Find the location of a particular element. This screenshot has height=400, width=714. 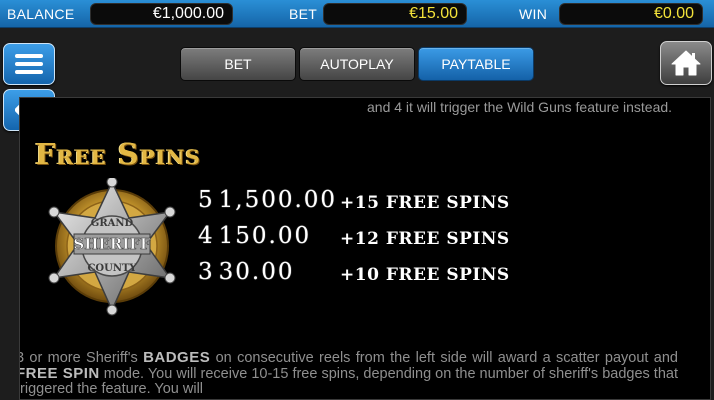

sheriff-badge-icon: GRAND SHERIFF COUNTY is located at coordinates (112, 247).